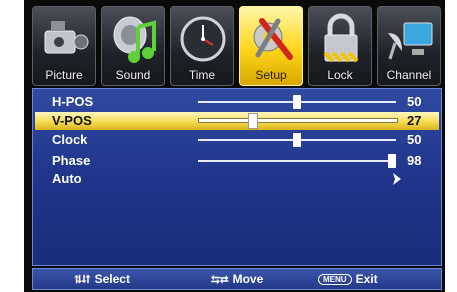 This screenshot has height=292, width=457. Describe the element at coordinates (70, 139) in the screenshot. I see `menu-item-label: Clock` at that location.